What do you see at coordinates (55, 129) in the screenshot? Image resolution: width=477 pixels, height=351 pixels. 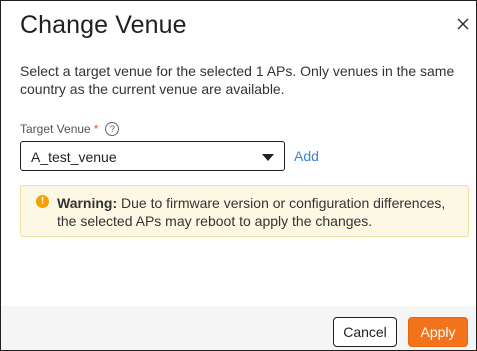 I see `field-label-text: Target Venue` at bounding box center [55, 129].